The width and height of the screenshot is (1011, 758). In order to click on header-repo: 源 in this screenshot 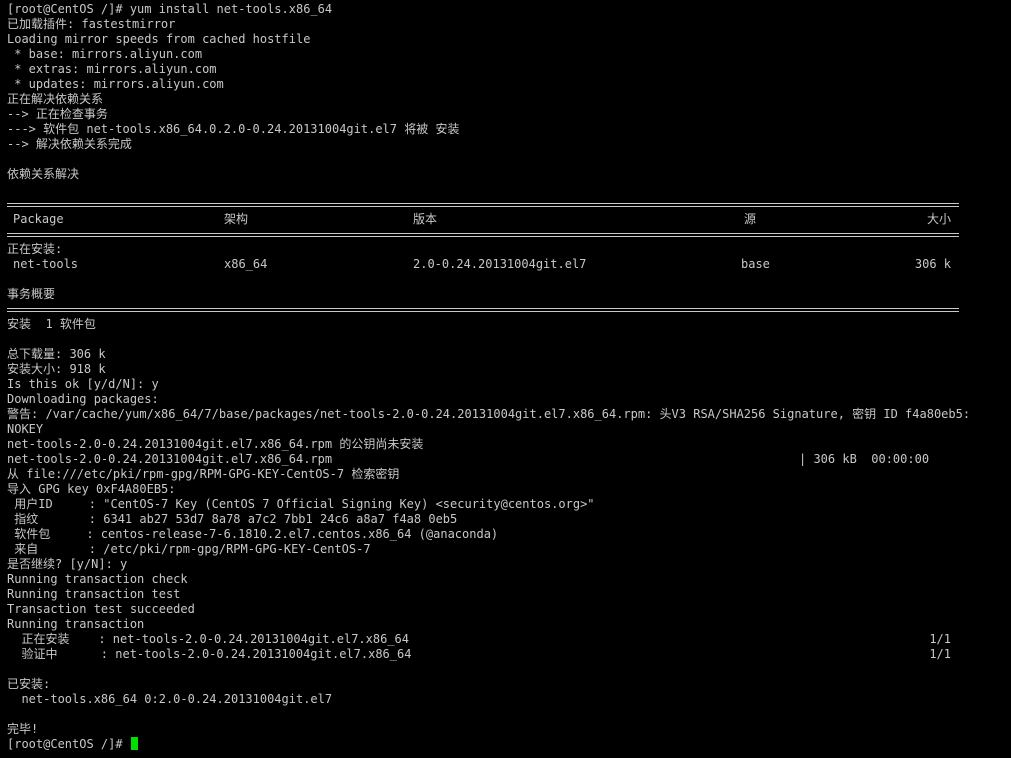, I will do `click(750, 219)`.